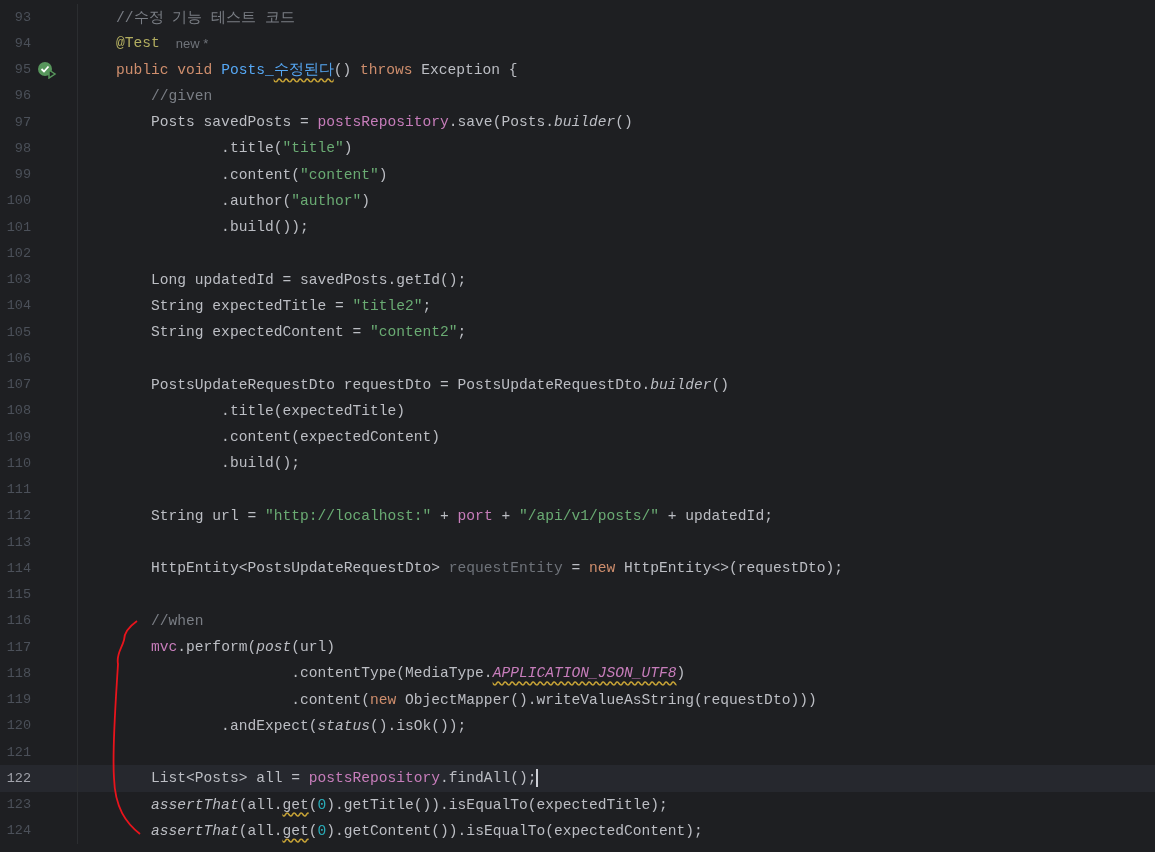  Describe the element at coordinates (313, 410) in the screenshot. I see `code-line: .title(expectedTitle)` at that location.